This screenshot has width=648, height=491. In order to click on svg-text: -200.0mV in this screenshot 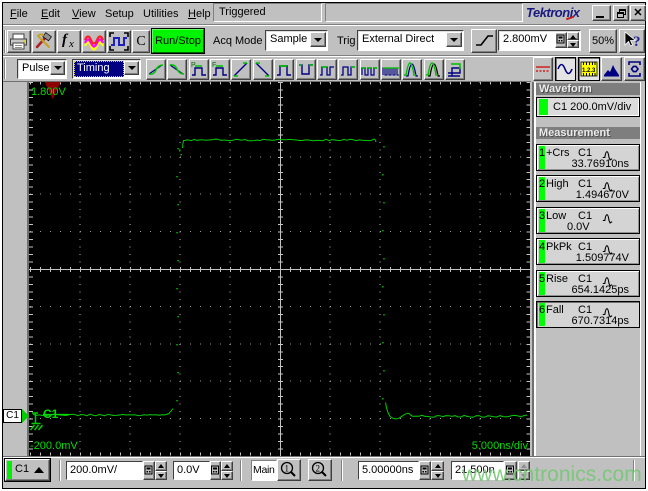, I will do `click(54, 446)`.